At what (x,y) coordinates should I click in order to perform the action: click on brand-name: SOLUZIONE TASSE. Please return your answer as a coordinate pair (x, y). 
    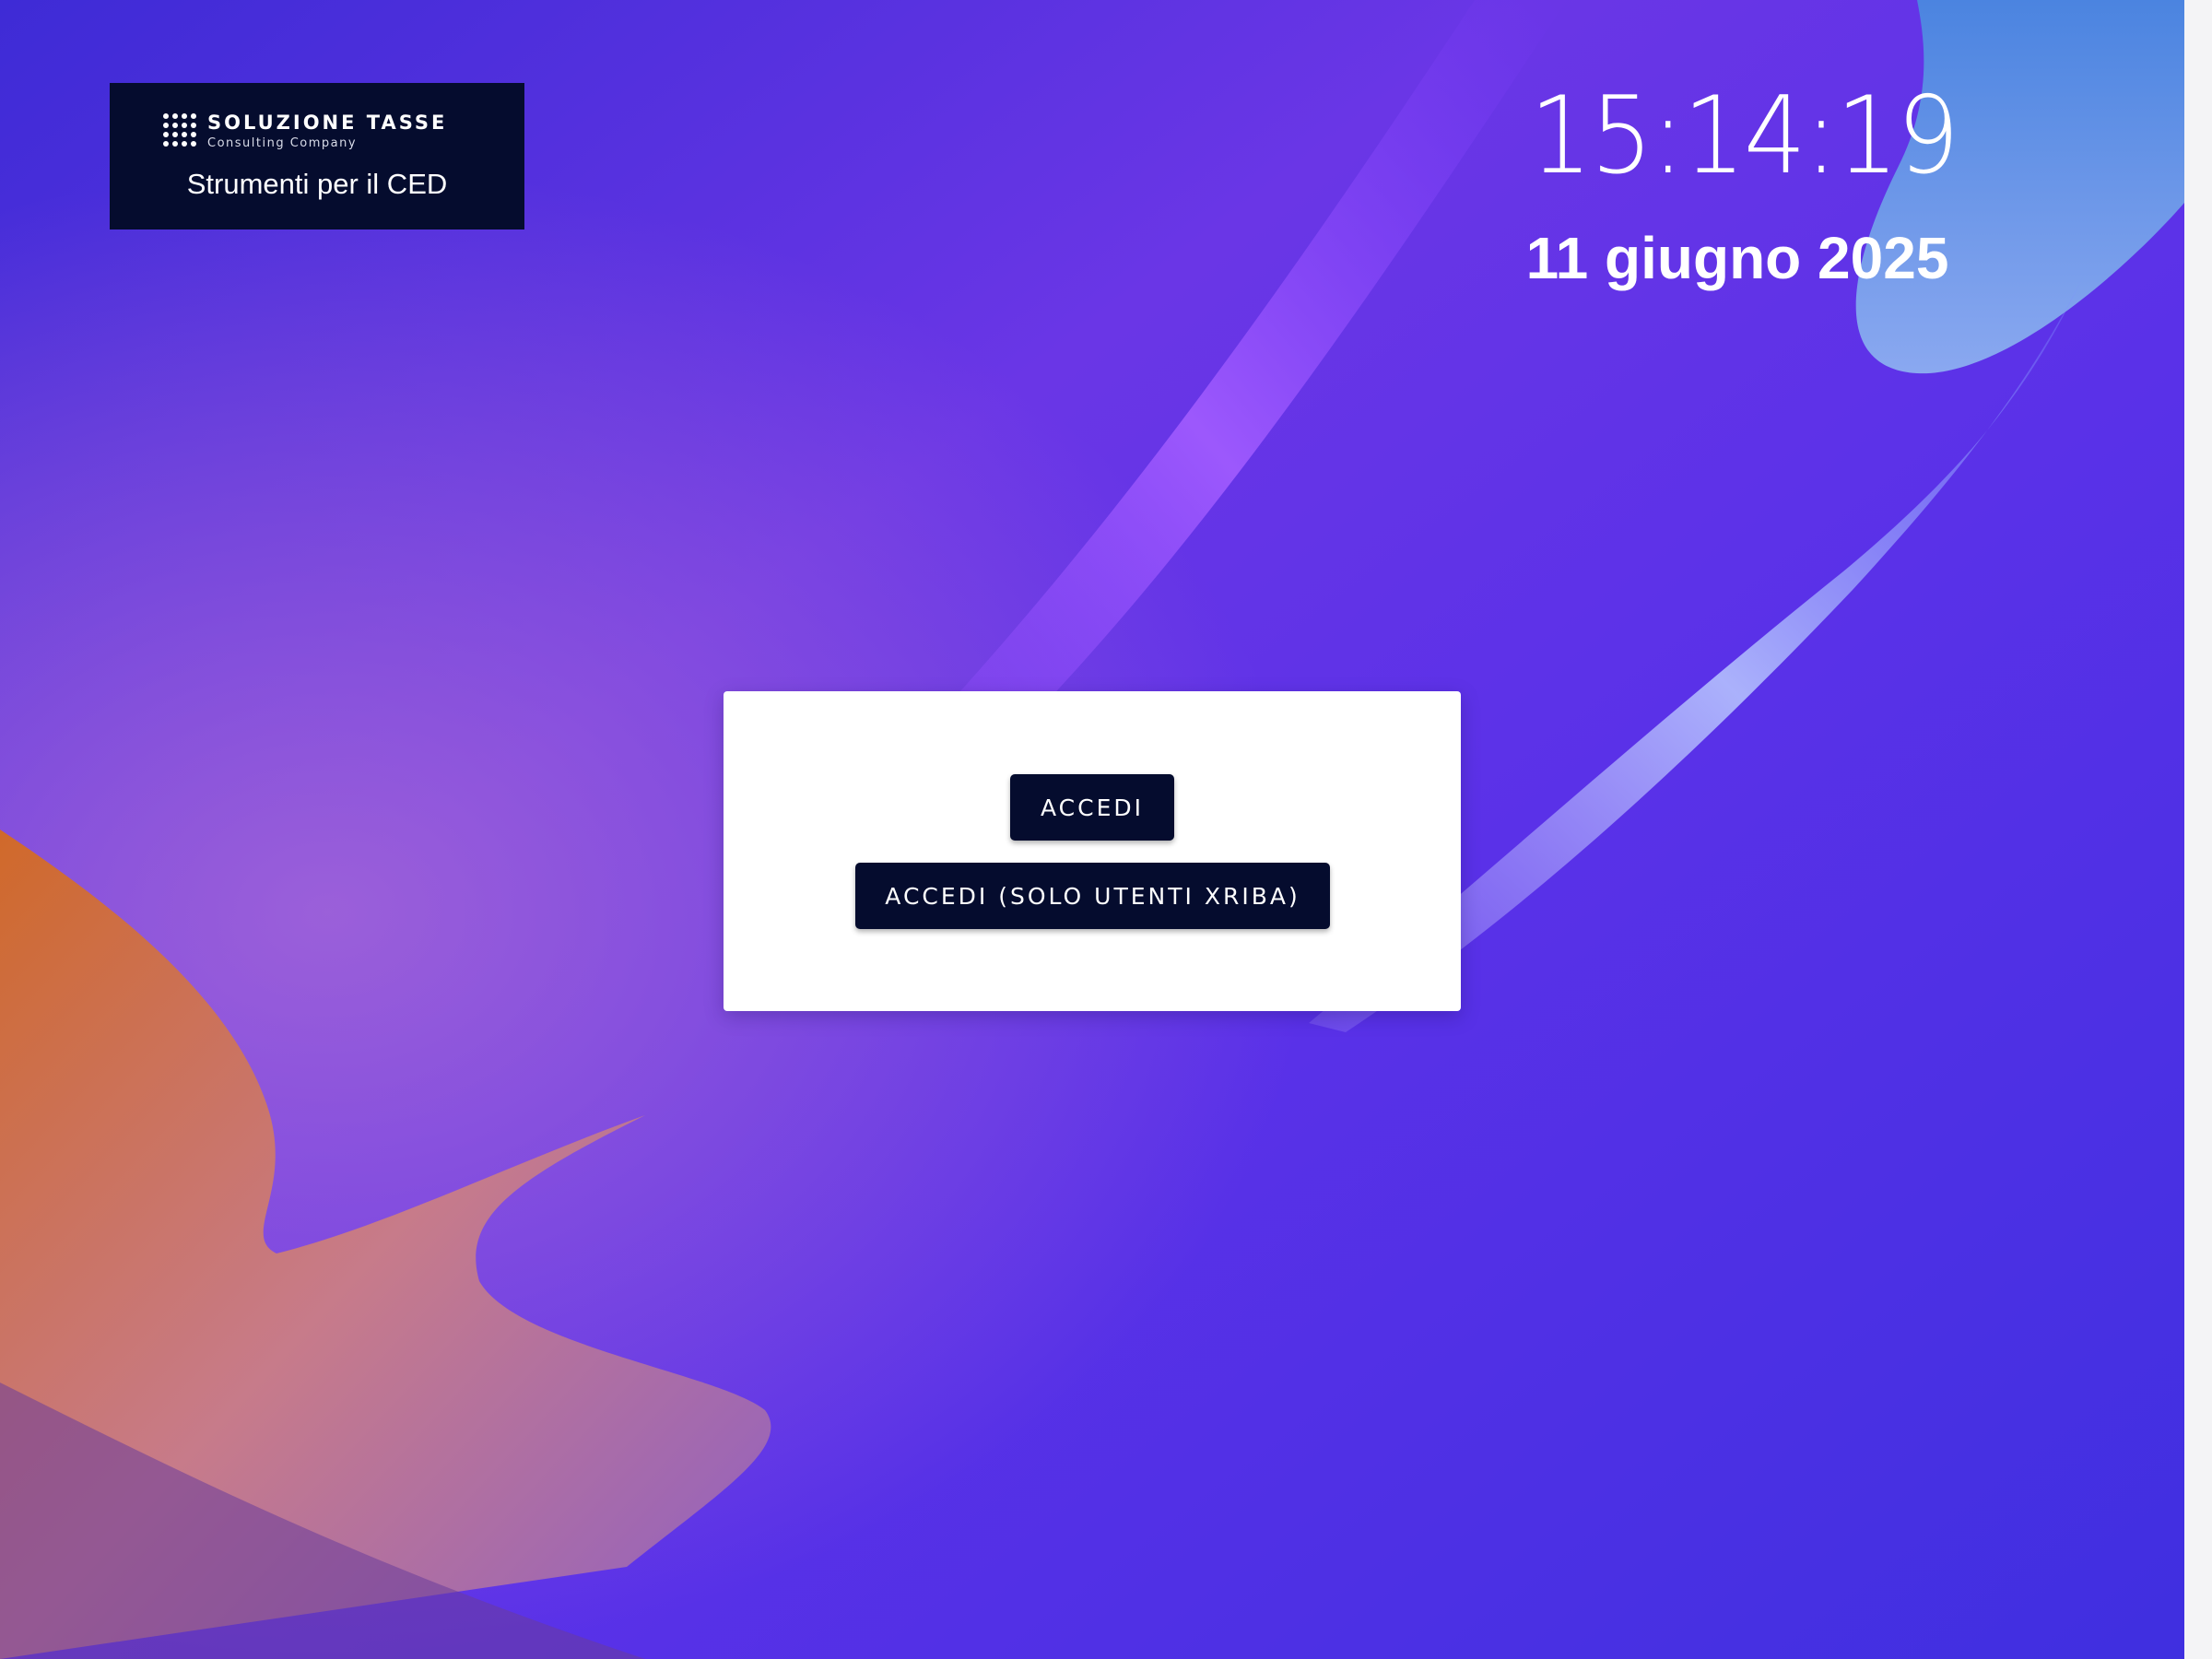
    Looking at the image, I should click on (327, 122).